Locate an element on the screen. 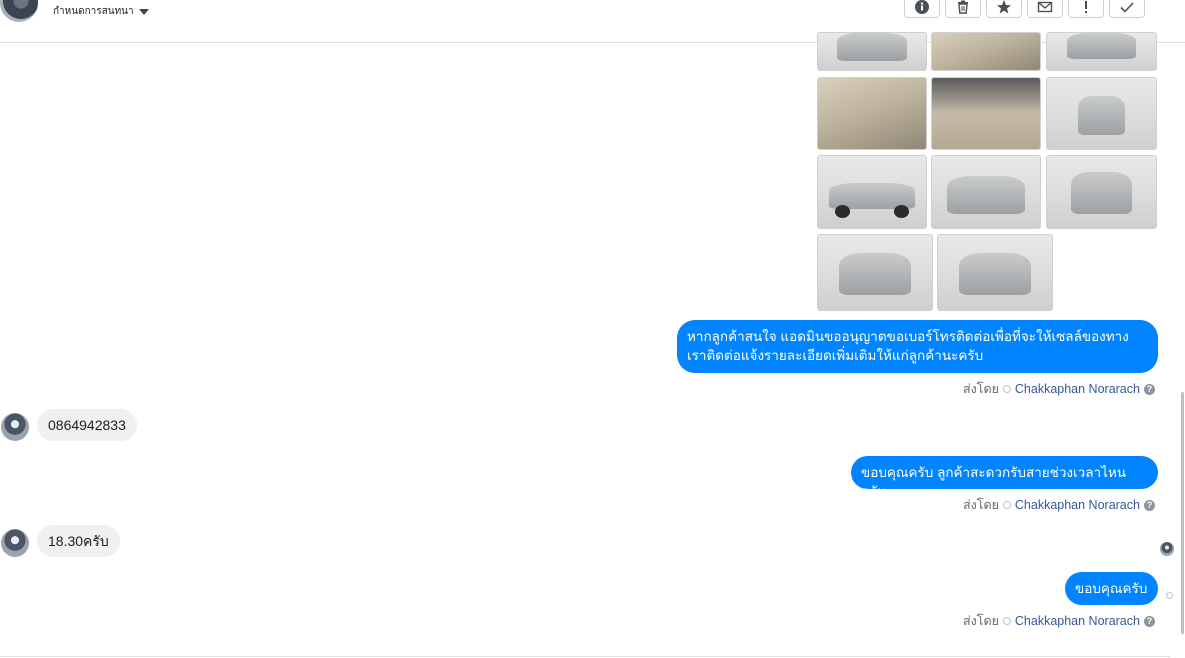 Image resolution: width=1185 pixels, height=658 pixels. photo-attachment-grid is located at coordinates (988, 156).